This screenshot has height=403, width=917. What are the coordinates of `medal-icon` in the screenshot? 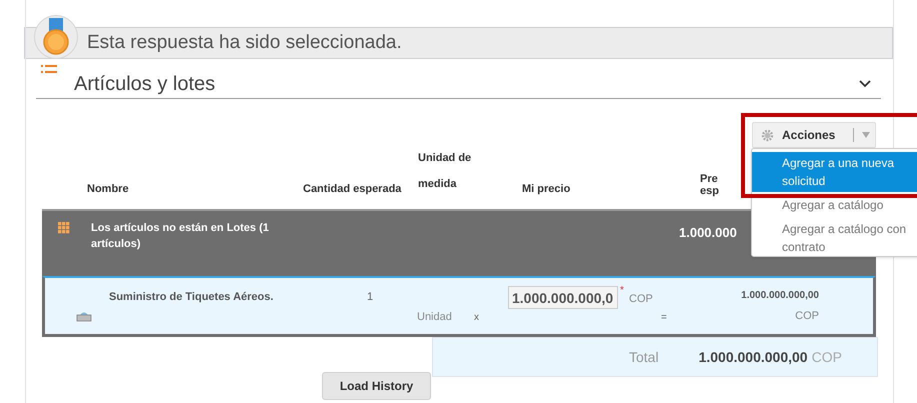 It's located at (56, 37).